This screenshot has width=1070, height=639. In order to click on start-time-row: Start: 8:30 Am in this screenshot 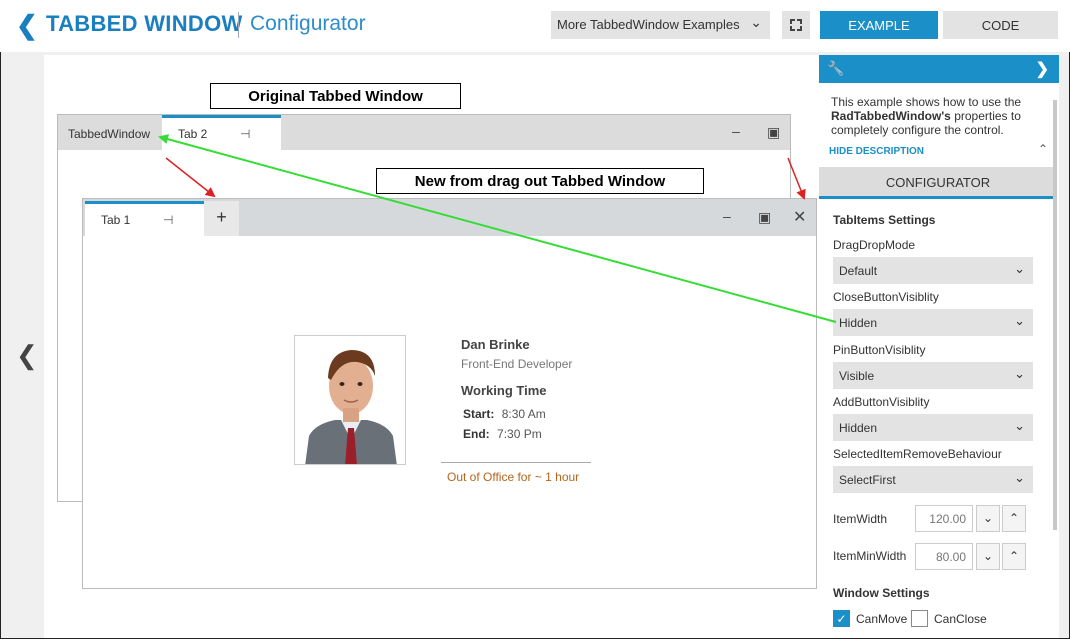, I will do `click(504, 414)`.